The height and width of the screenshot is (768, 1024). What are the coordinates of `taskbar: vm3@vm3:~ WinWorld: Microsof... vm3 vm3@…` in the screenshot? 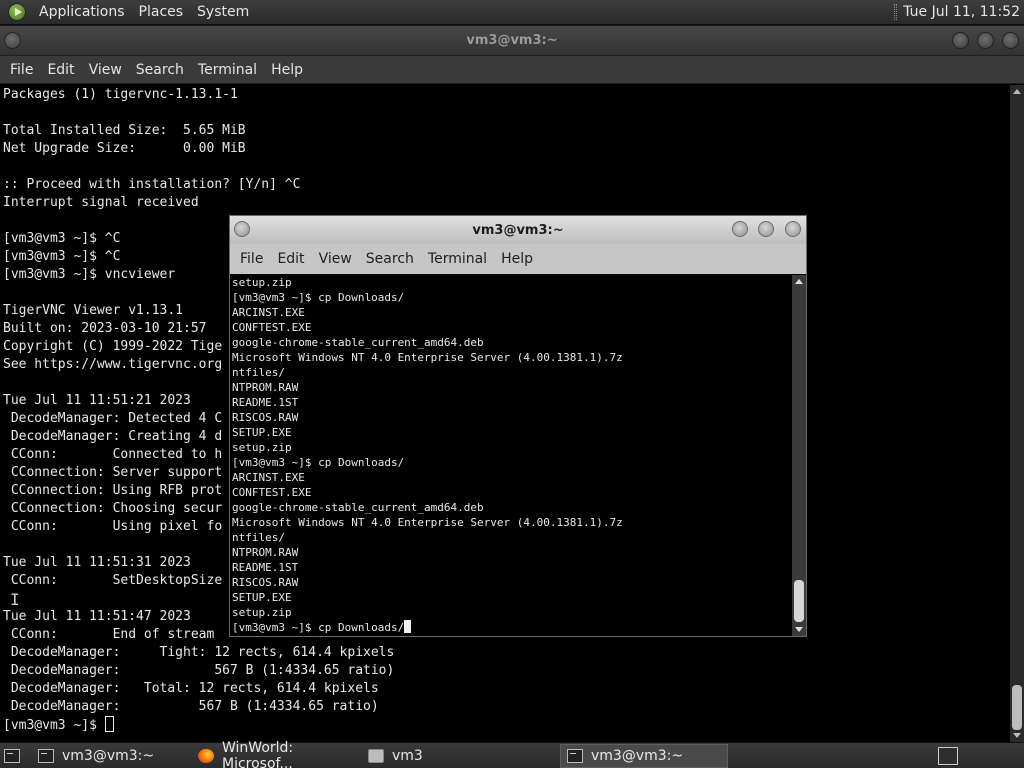 It's located at (512, 754).